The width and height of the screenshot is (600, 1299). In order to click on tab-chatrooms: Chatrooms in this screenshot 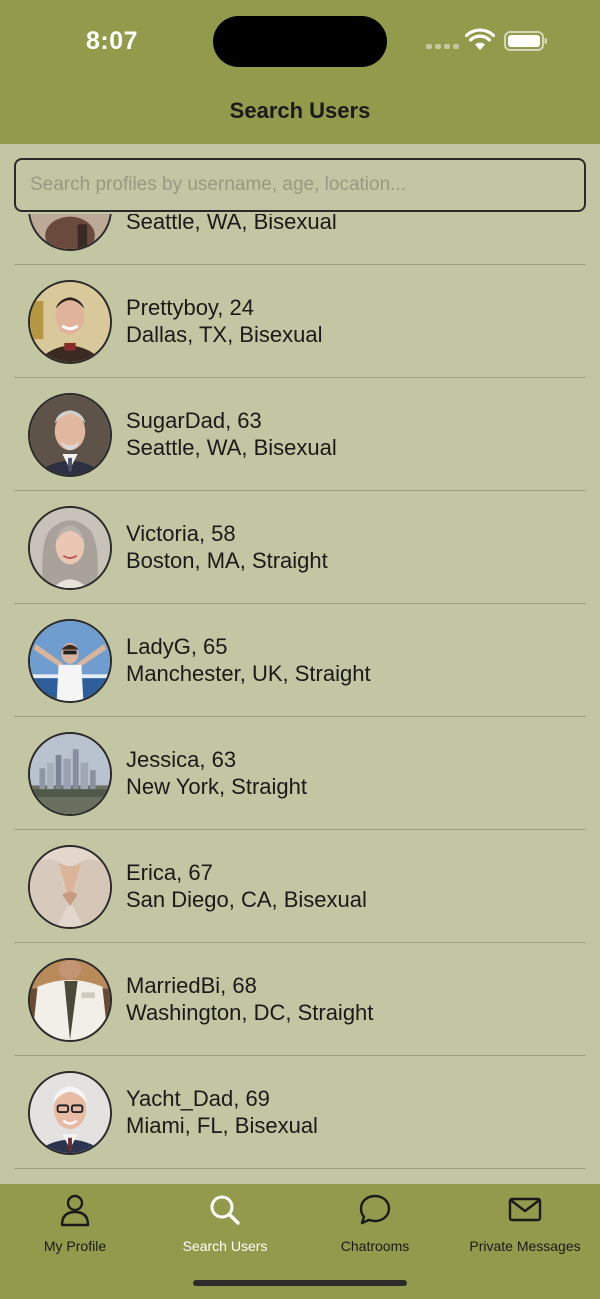, I will do `click(375, 1224)`.